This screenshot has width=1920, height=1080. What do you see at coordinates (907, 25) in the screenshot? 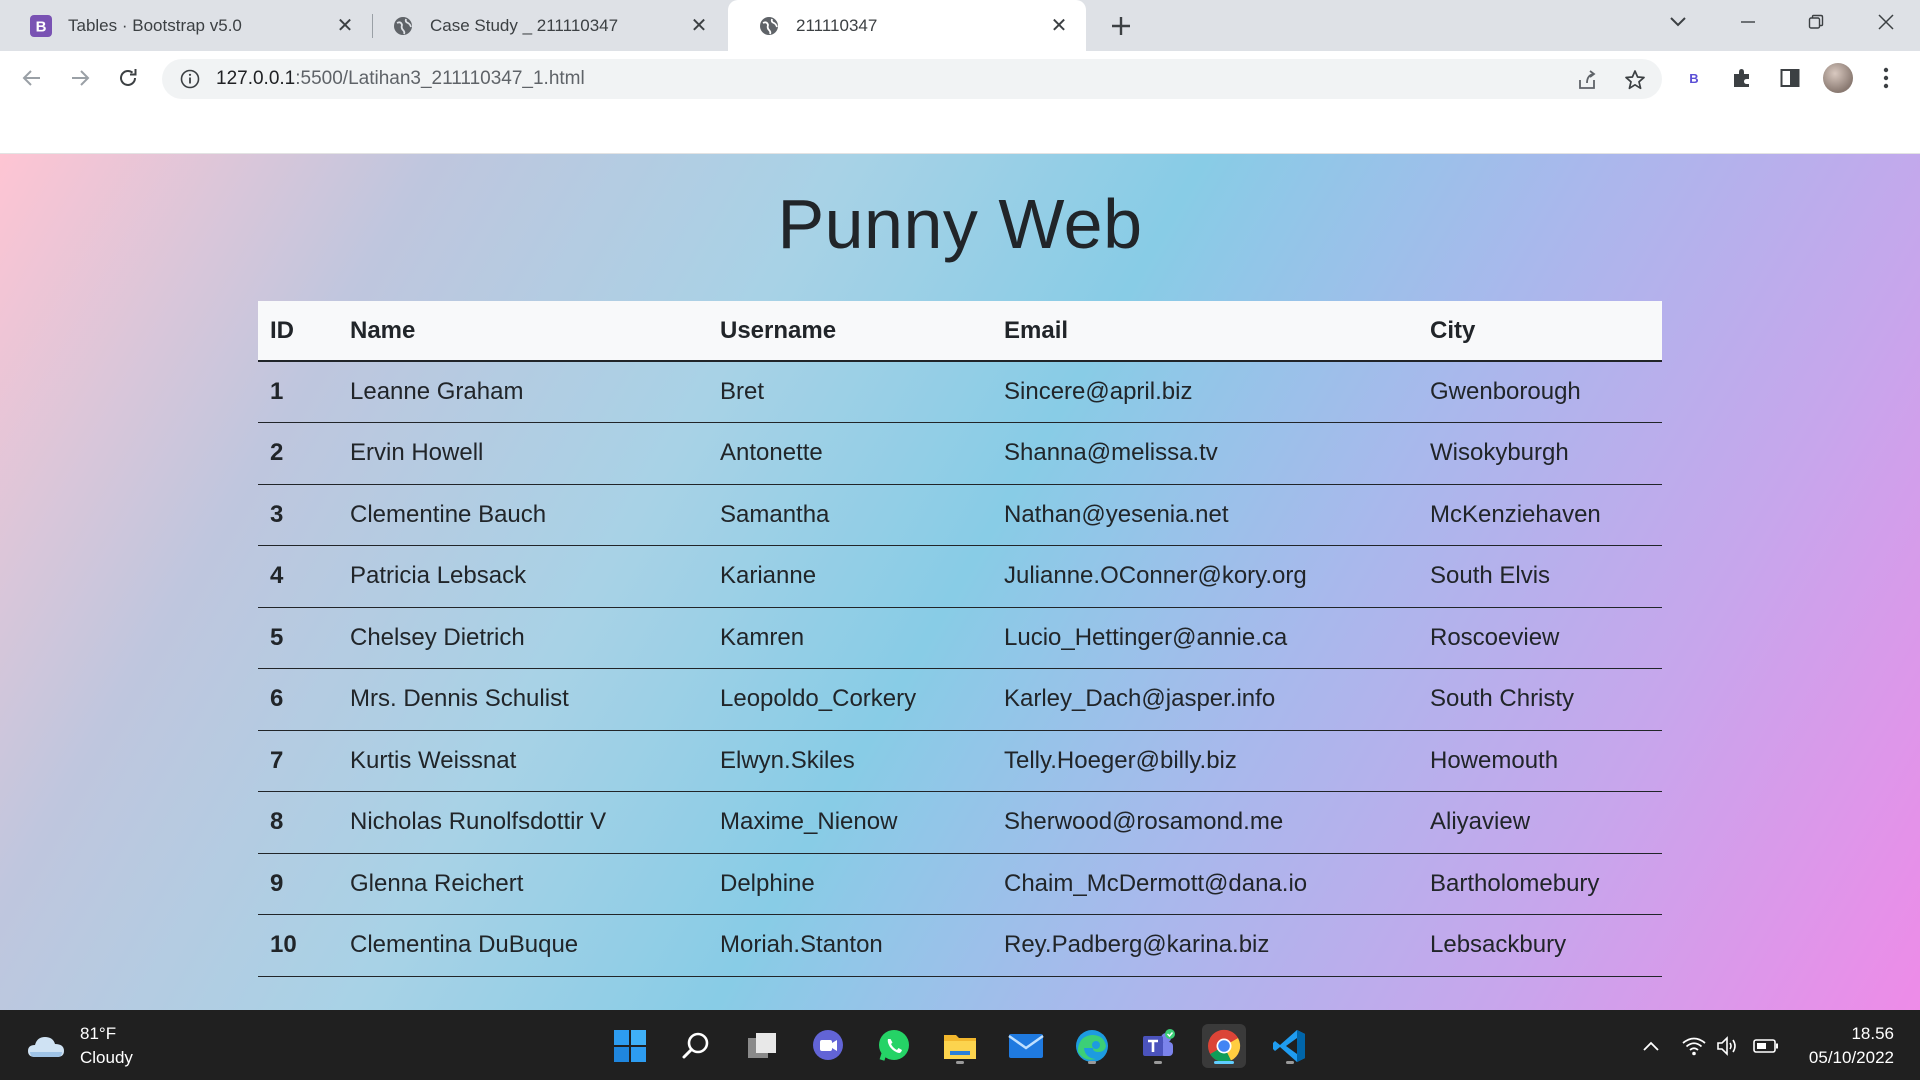
I see `tab-active-page: 211110347 ✕` at bounding box center [907, 25].